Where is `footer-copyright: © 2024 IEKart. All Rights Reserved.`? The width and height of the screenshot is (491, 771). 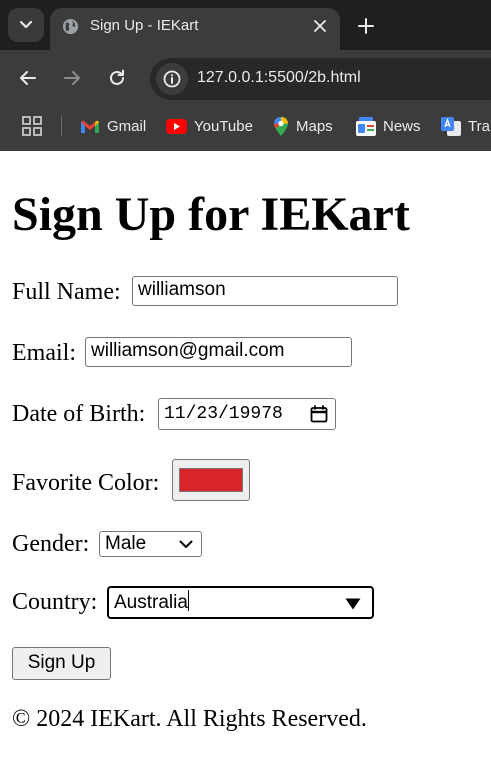
footer-copyright: © 2024 IEKart. All Rights Reserved. is located at coordinates (189, 719).